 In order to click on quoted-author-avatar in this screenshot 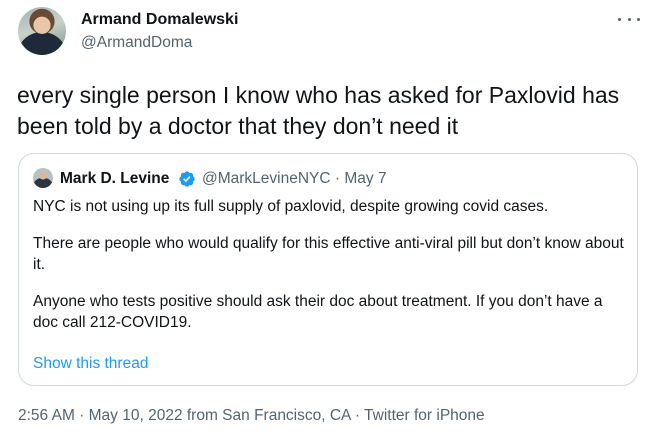, I will do `click(43, 178)`.